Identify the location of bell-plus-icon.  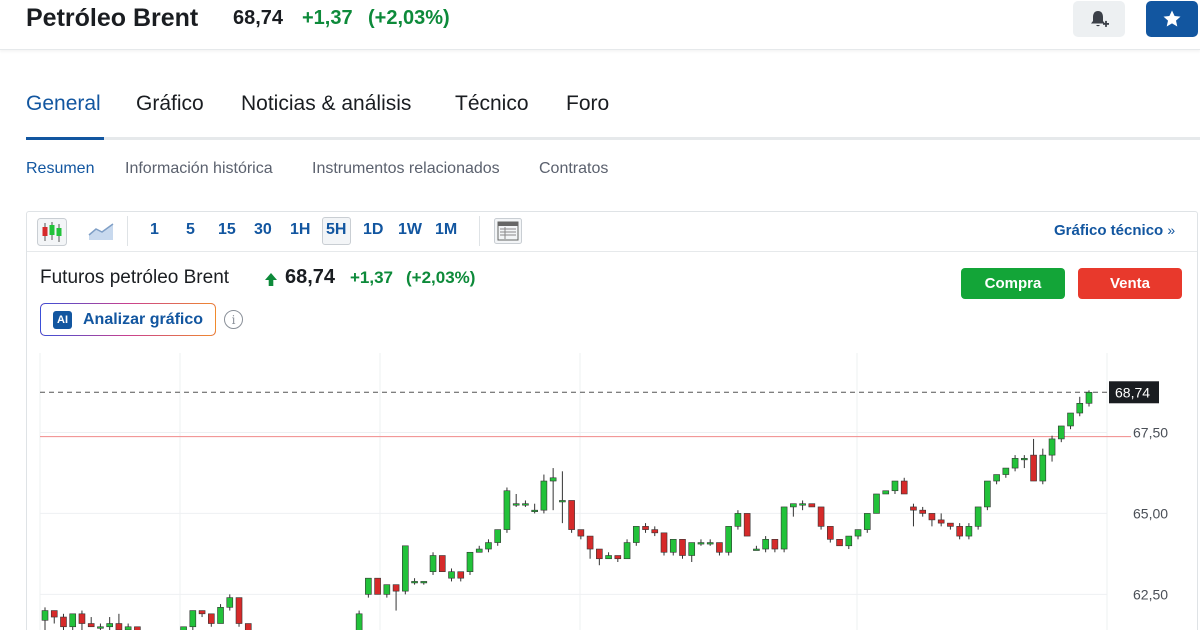
(1100, 19).